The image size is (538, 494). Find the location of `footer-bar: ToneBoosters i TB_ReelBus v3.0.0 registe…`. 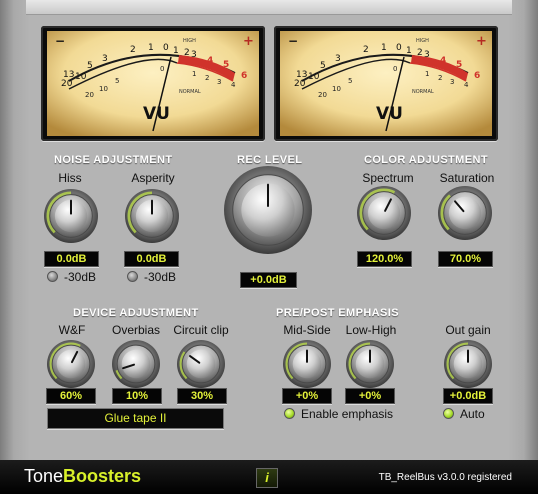

footer-bar: ToneBoosters i TB_ReelBus v3.0.0 registe… is located at coordinates (269, 477).